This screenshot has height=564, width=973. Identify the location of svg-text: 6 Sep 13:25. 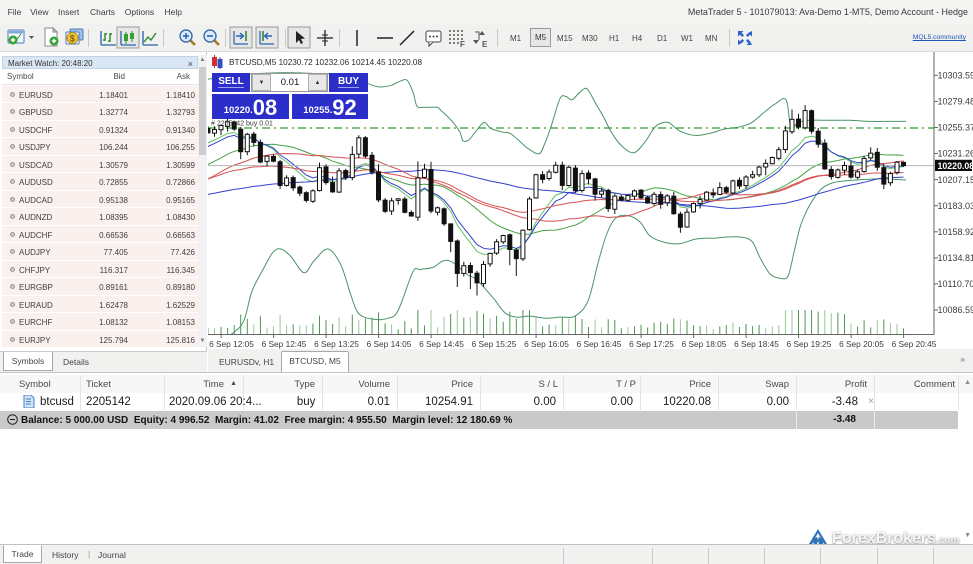
(336, 344).